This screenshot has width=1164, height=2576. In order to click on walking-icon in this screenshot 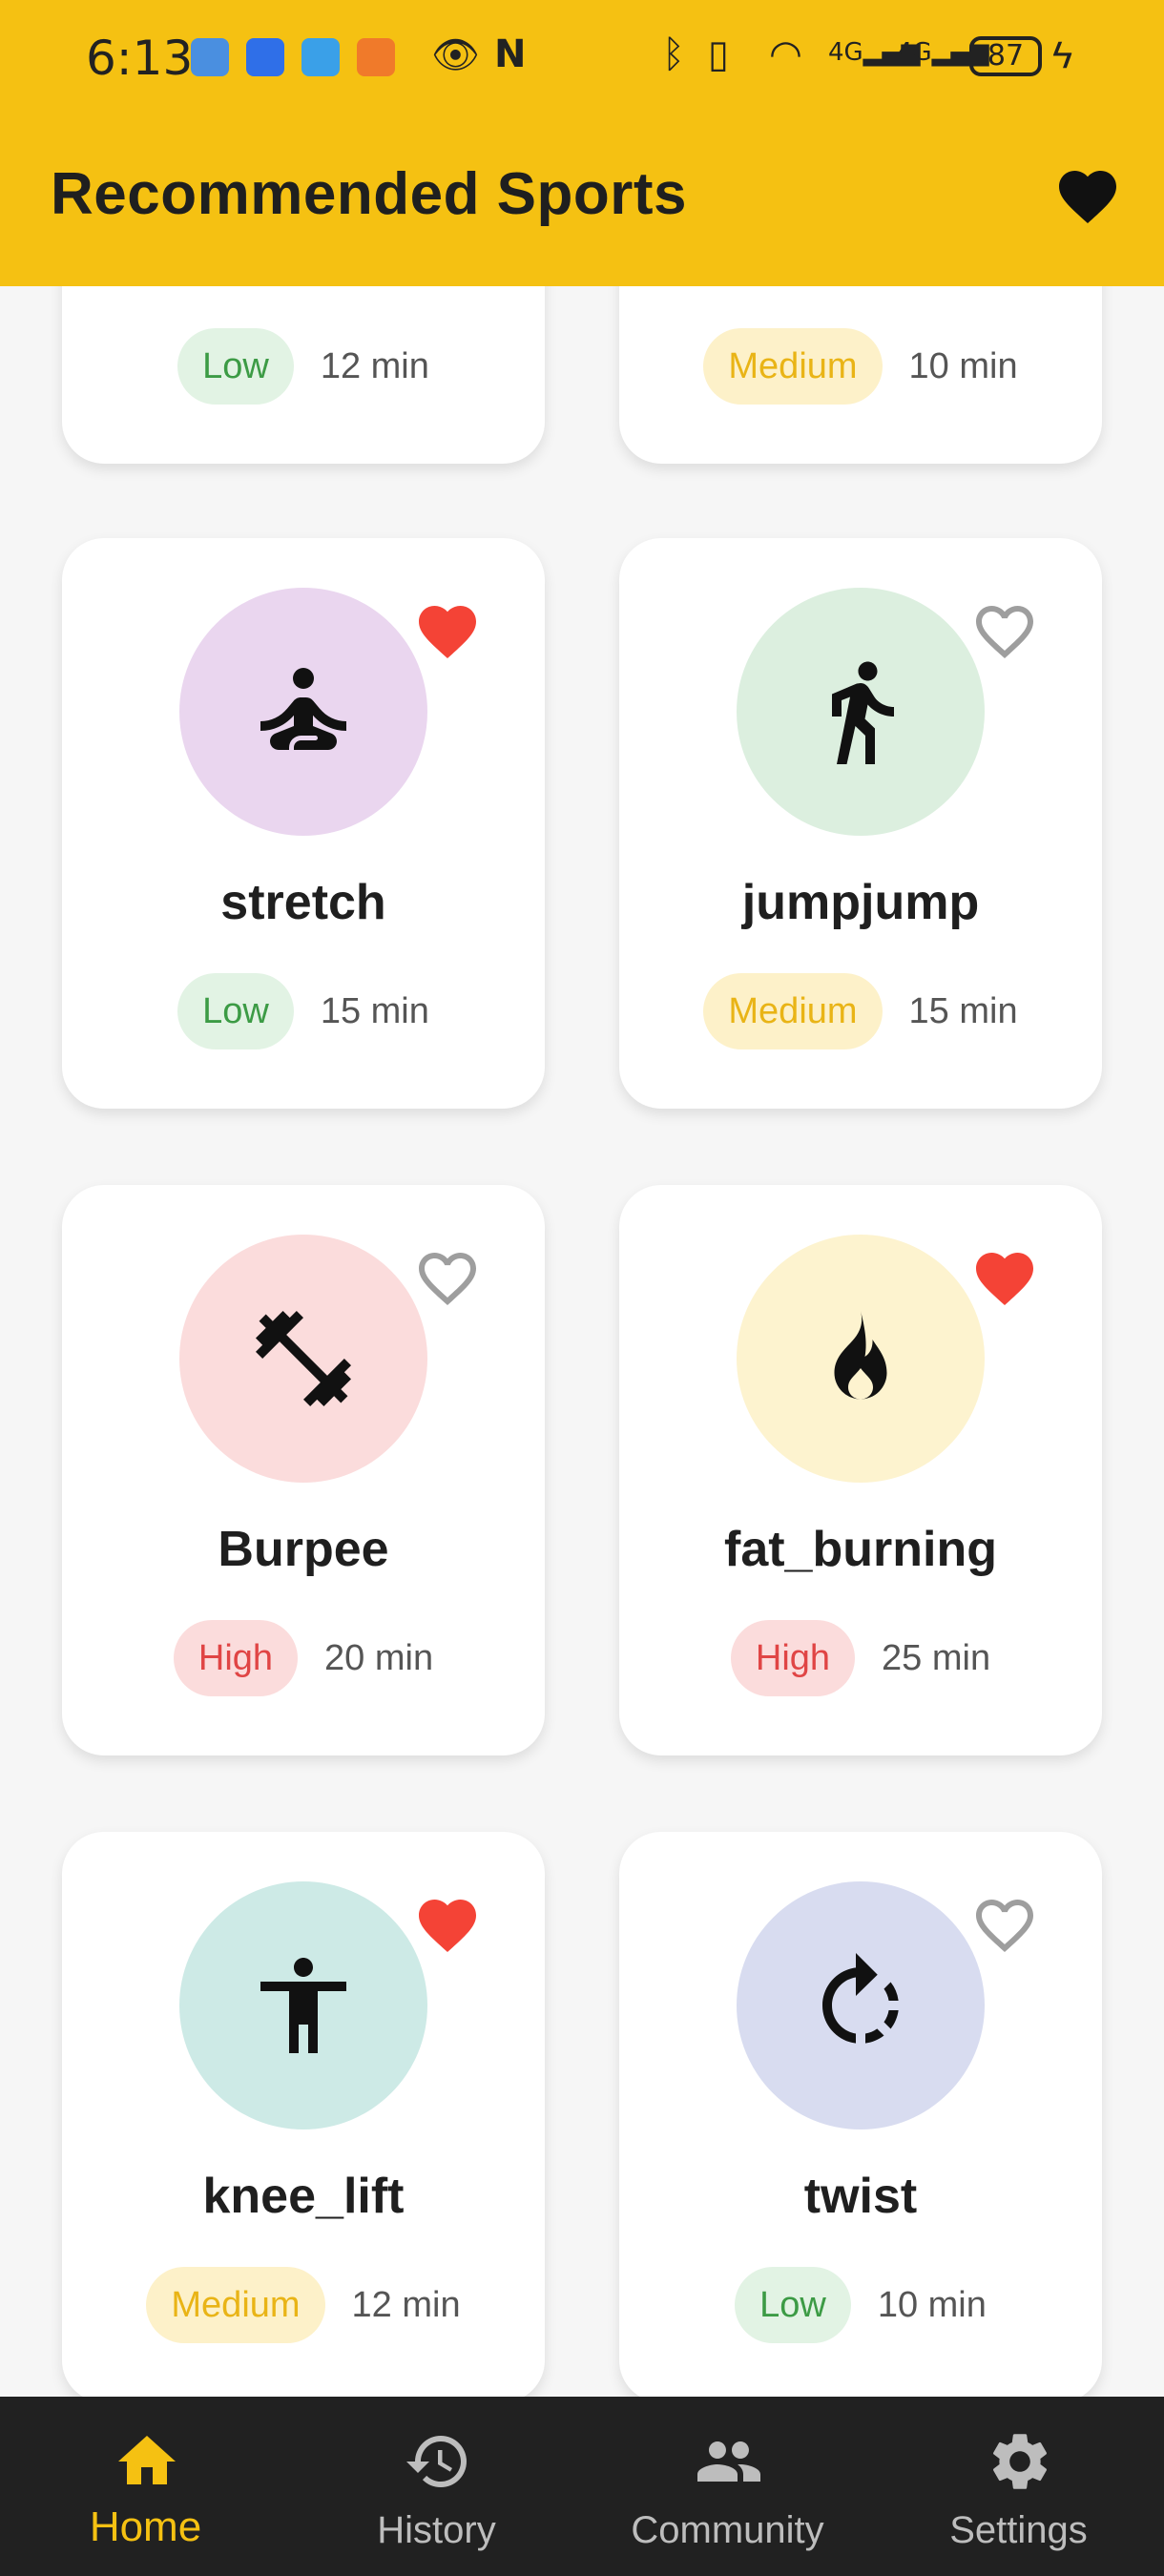, I will do `click(863, 712)`.